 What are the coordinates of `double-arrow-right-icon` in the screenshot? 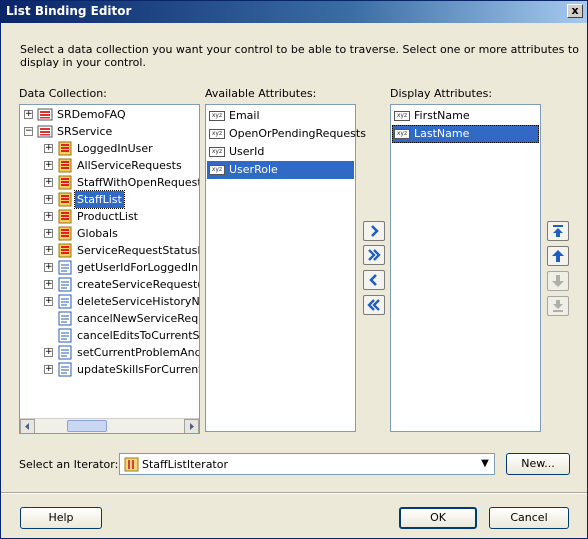 It's located at (374, 255).